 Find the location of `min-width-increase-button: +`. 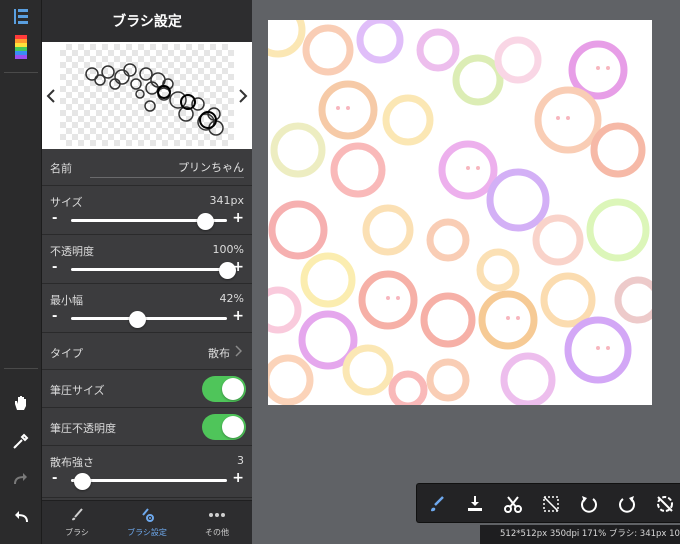

min-width-increase-button: + is located at coordinates (238, 316).